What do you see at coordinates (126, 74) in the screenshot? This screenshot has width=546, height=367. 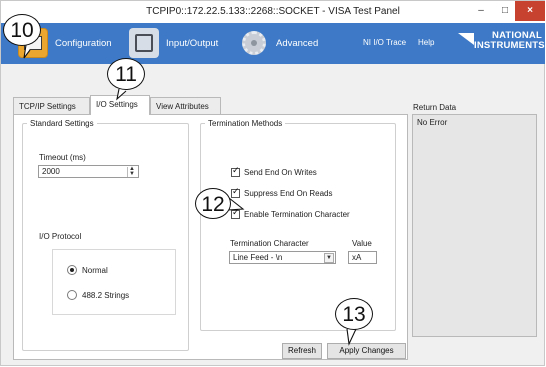 I see `callout-11: 11` at bounding box center [126, 74].